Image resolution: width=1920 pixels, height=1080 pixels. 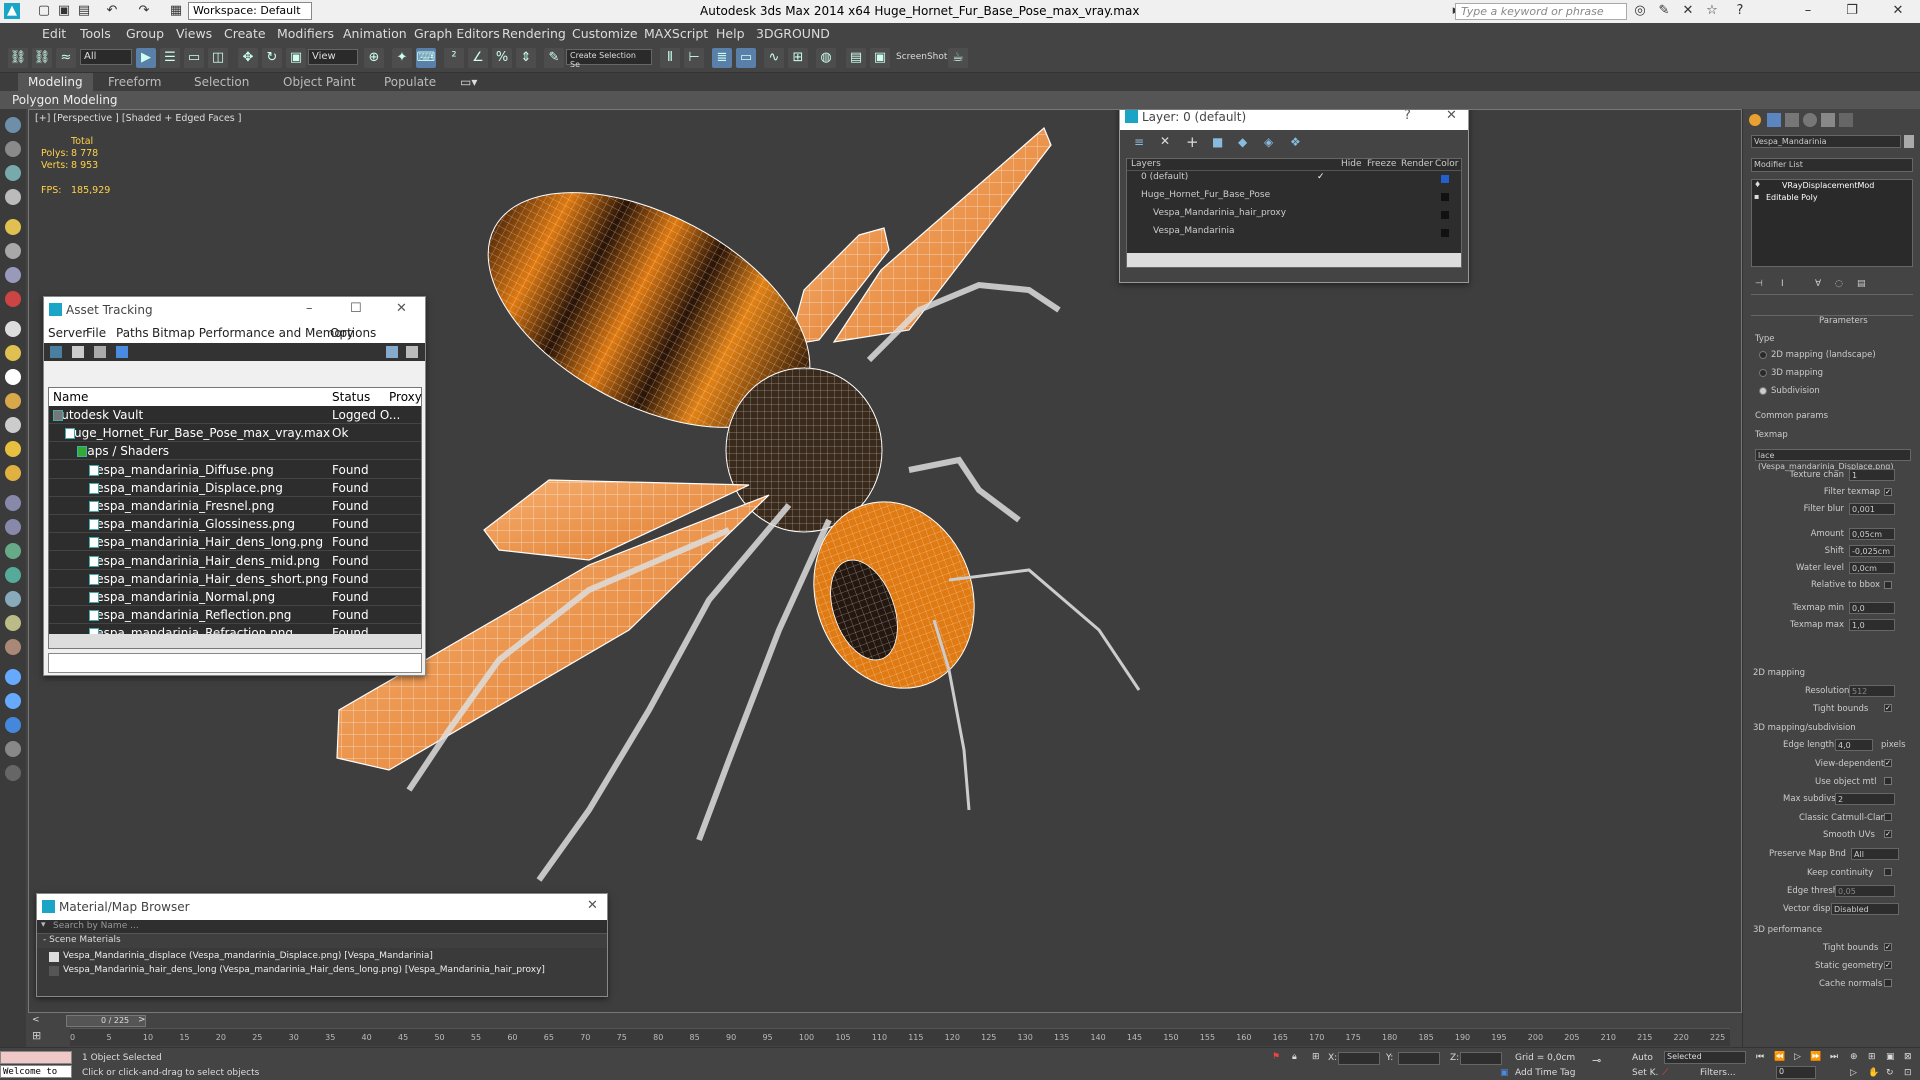 I want to click on project-folder-icon: ▦, so click(x=176, y=11).